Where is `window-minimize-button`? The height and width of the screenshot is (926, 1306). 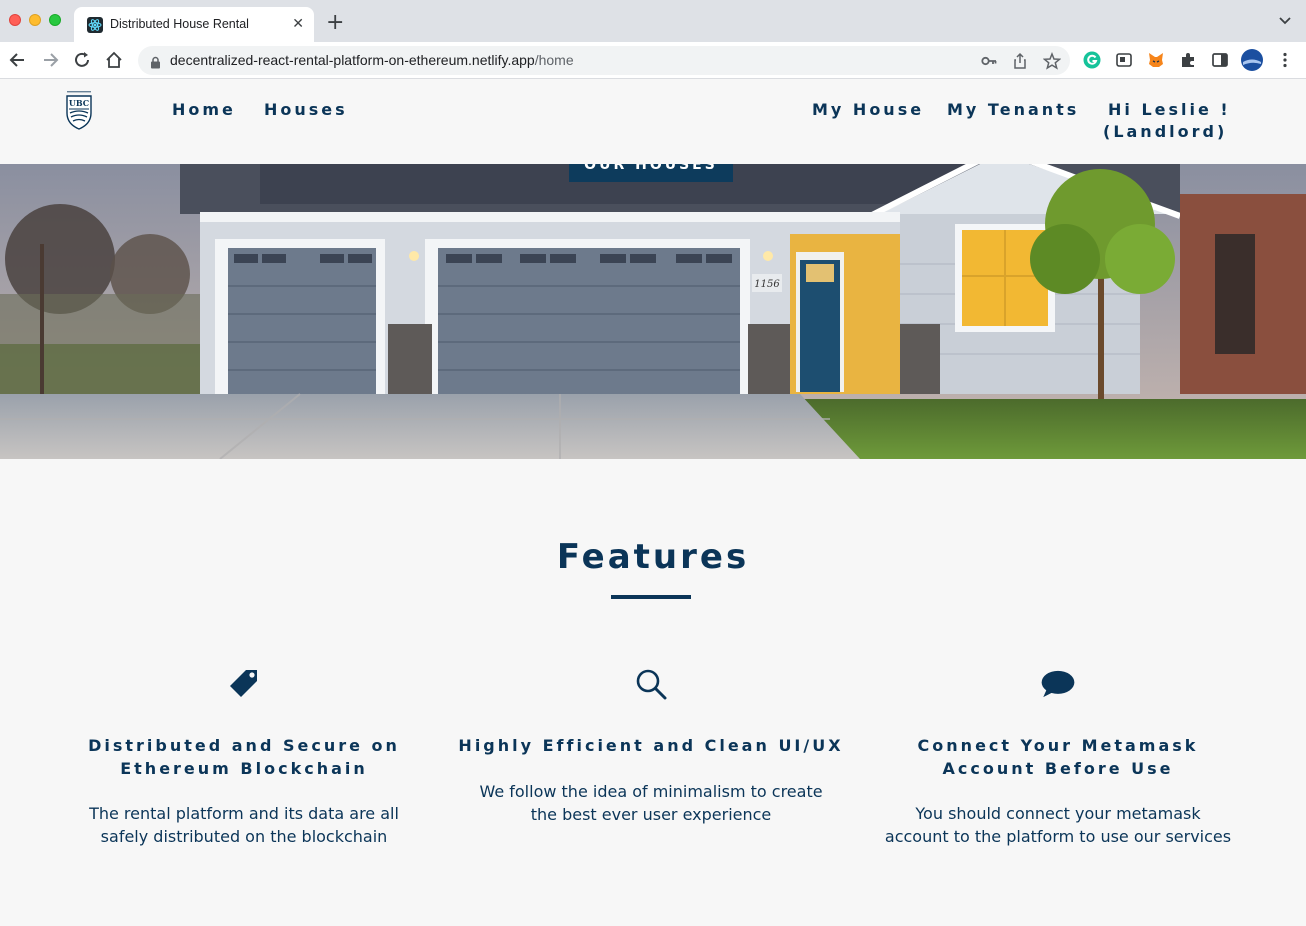
window-minimize-button is located at coordinates (35, 20).